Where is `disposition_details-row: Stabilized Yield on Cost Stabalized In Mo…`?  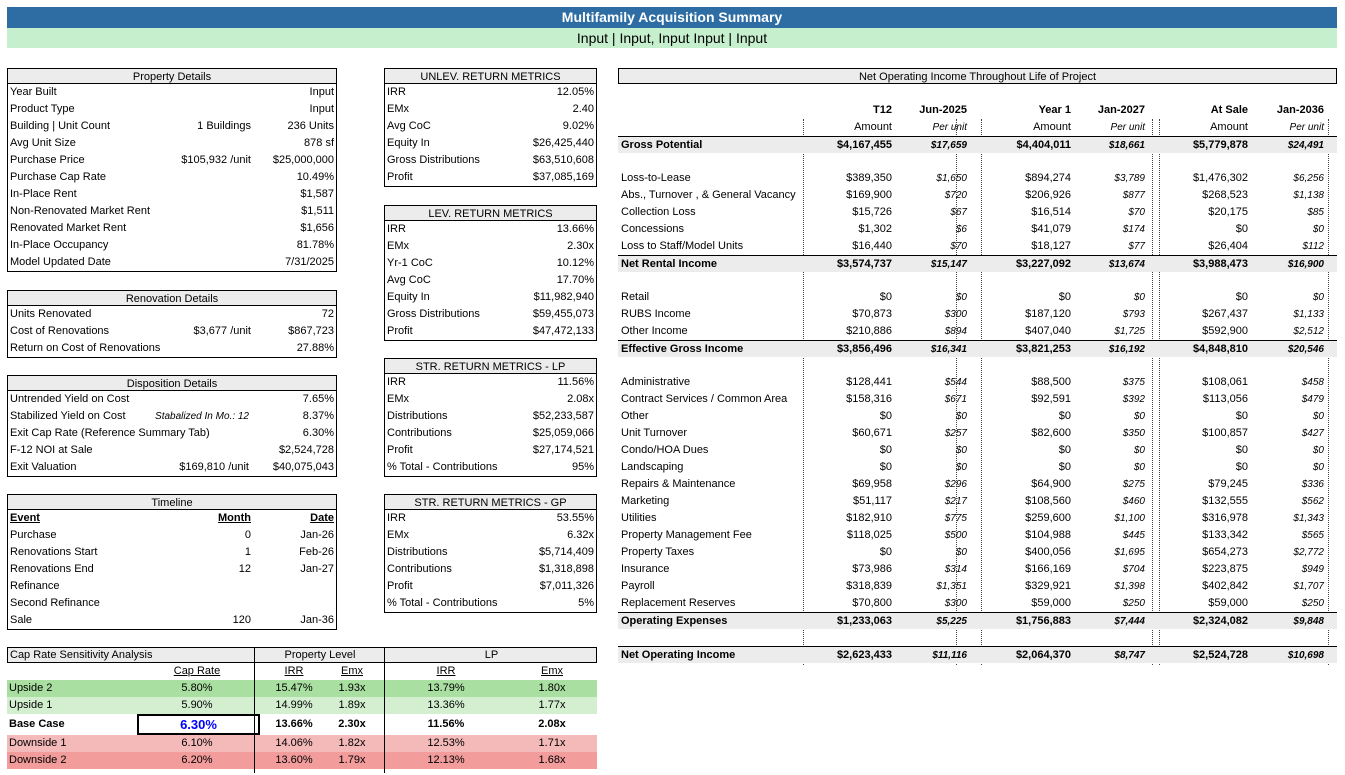 disposition_details-row: Stabilized Yield on Cost Stabalized In Mo… is located at coordinates (172, 416).